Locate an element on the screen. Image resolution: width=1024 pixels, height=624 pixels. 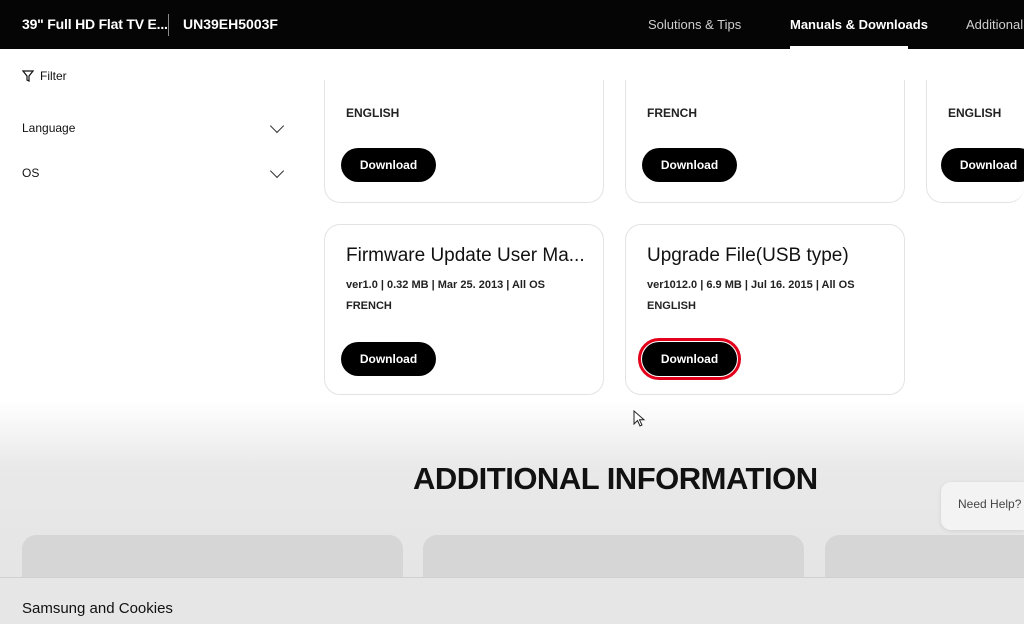
card-meta: ver1.0 | 0.32 MB | Mar 25. 2013 | All OS is located at coordinates (445, 285).